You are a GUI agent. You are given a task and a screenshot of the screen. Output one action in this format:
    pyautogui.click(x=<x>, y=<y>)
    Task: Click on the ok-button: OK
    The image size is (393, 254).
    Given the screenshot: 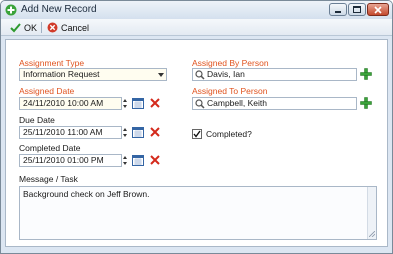 What is the action you would take?
    pyautogui.click(x=23, y=27)
    